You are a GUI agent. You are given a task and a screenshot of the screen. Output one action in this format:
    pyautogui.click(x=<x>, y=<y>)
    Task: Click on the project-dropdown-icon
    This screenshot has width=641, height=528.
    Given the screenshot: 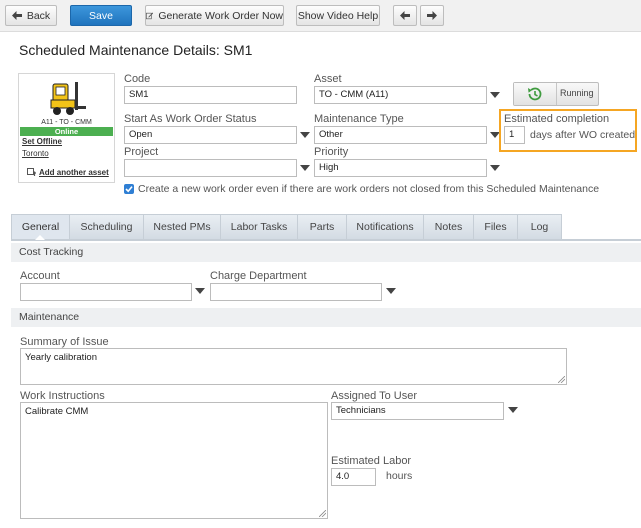 What is the action you would take?
    pyautogui.click(x=305, y=168)
    